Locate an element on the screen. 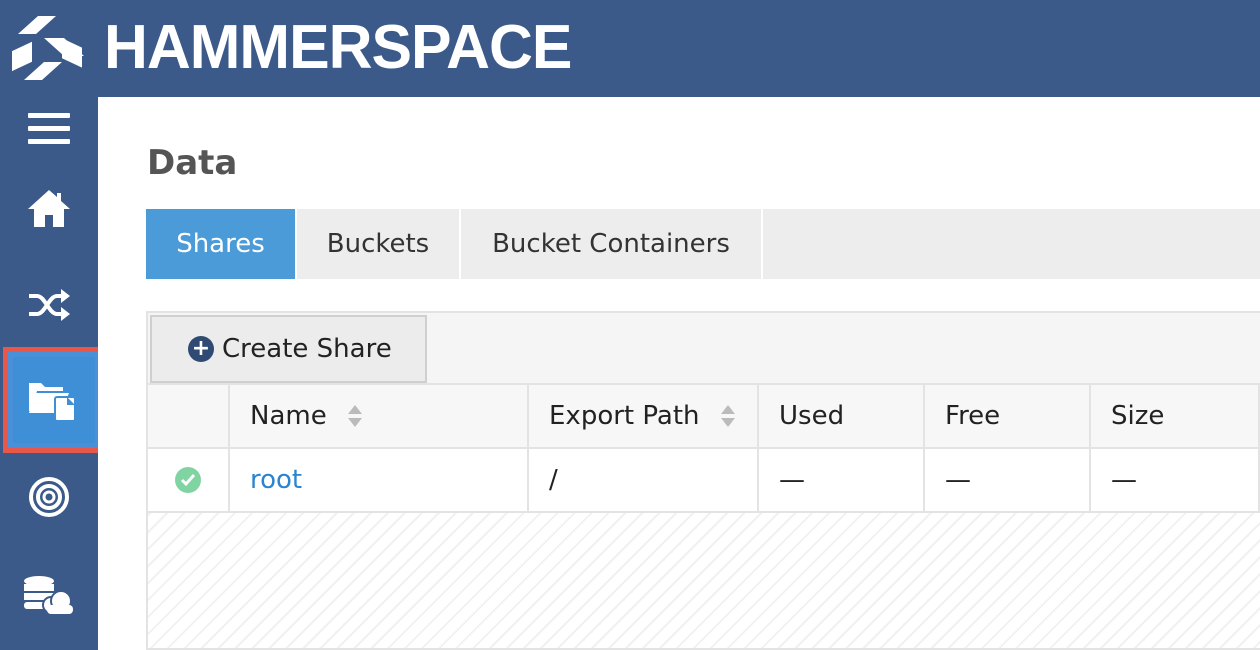 This screenshot has height=650, width=1260. table-header-row: Name Export Path Used Free Size is located at coordinates (704, 417).